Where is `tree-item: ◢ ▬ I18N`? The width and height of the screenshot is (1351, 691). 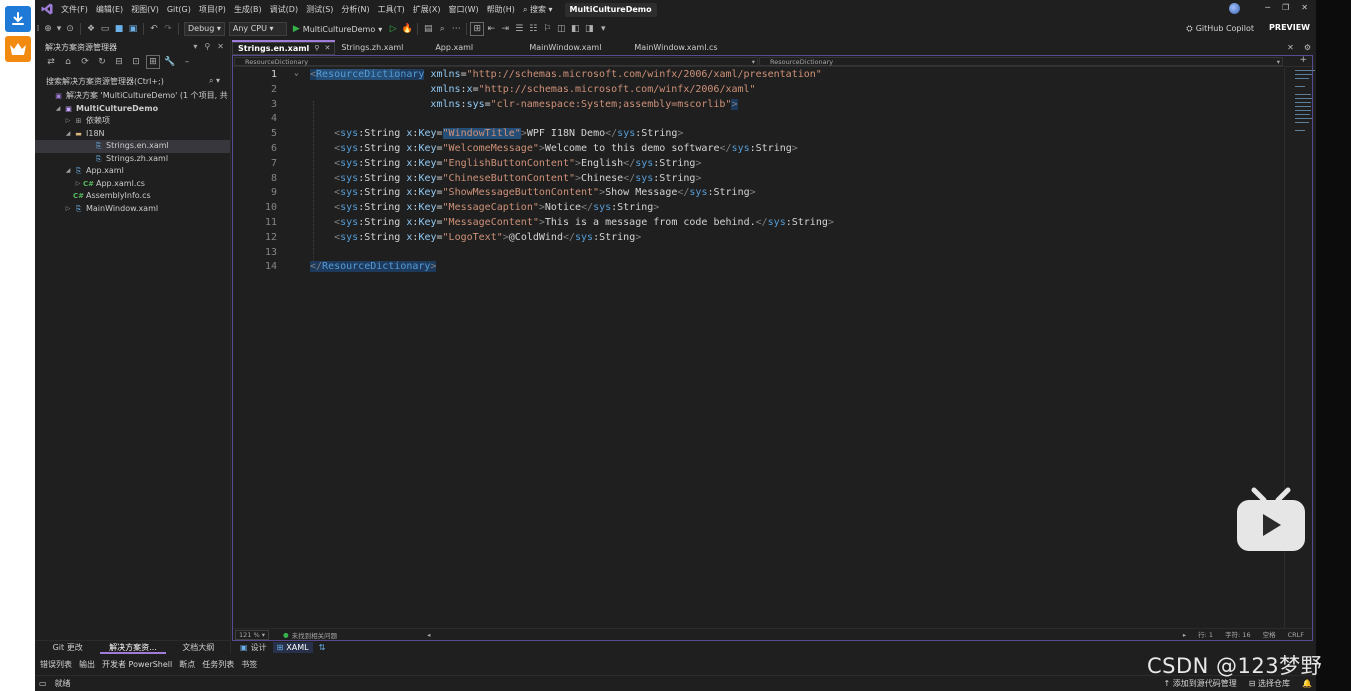 tree-item: ◢ ▬ I18N is located at coordinates (132, 134).